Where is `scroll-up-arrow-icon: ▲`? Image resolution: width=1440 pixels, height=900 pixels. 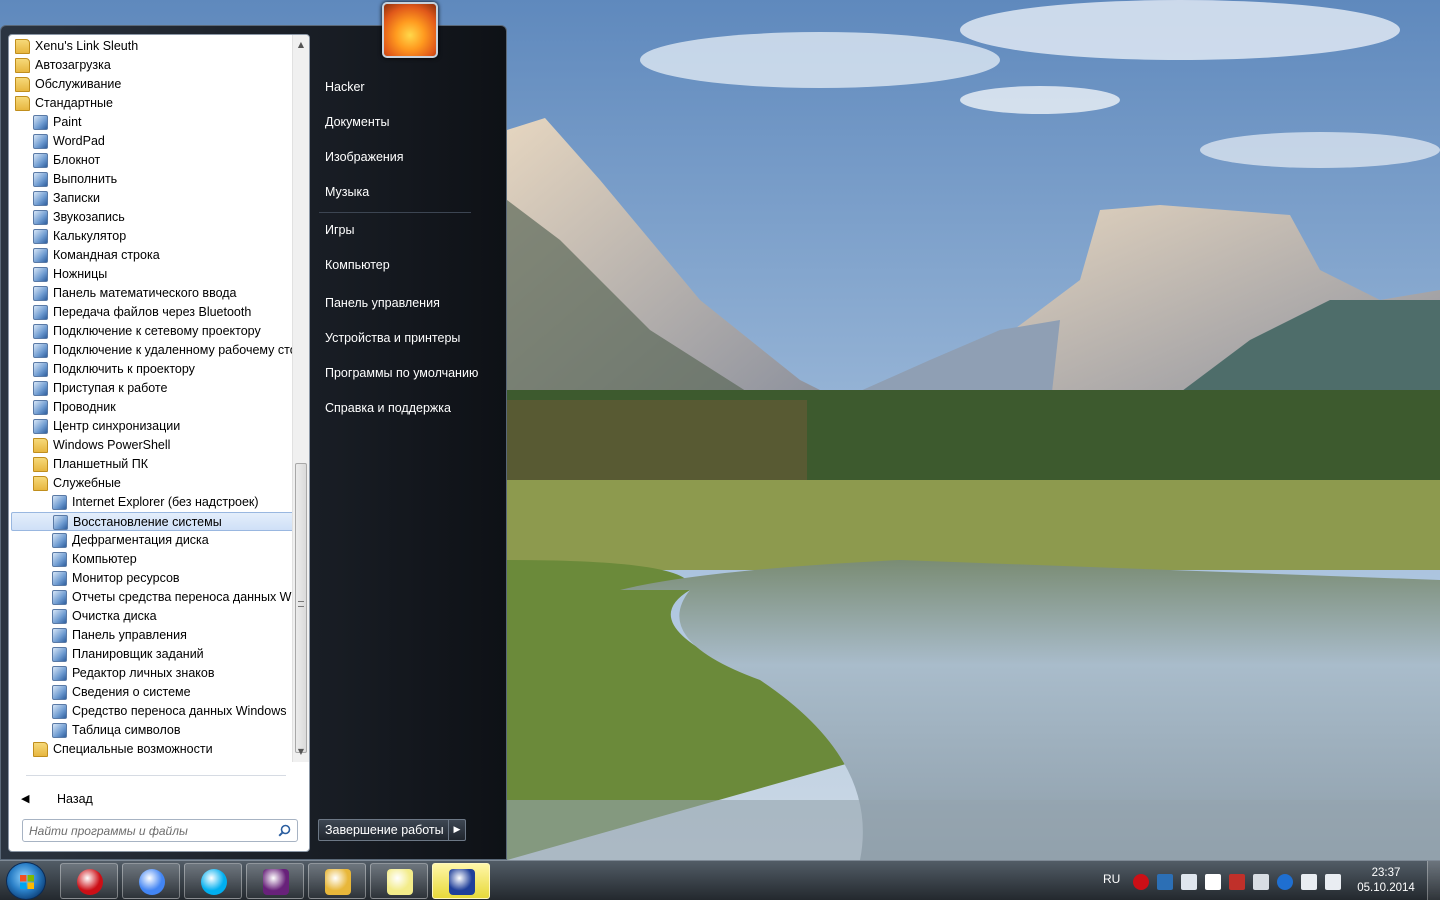
scroll-up-arrow-icon: ▲ is located at coordinates (301, 45).